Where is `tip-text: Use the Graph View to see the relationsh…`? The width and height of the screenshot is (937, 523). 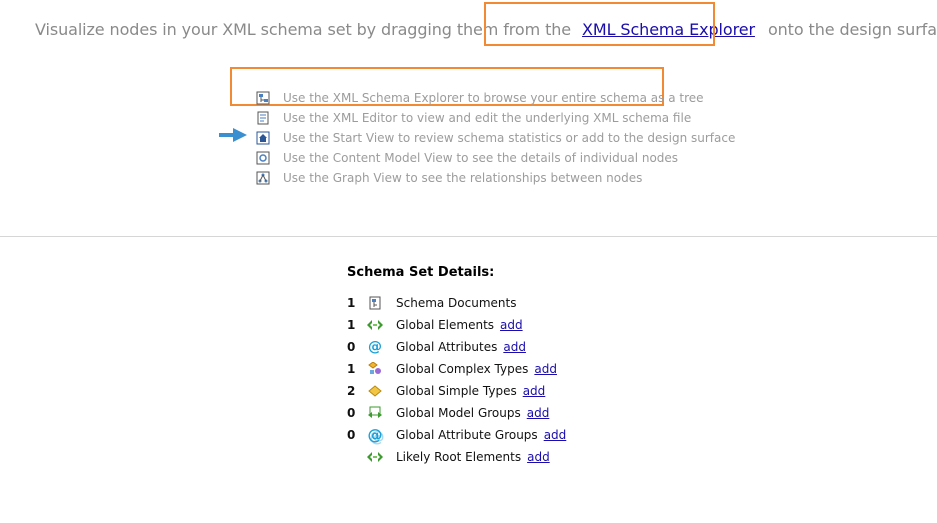
tip-text: Use the Graph View to see the relationsh… is located at coordinates (463, 178).